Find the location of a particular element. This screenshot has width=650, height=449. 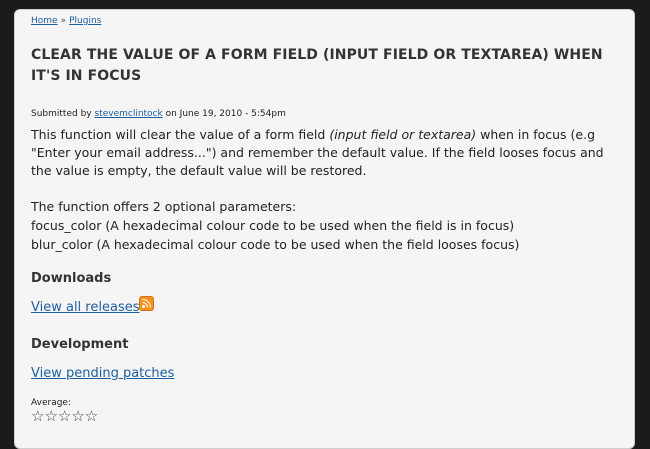

breadcrumb-home-link: Home is located at coordinates (44, 21).